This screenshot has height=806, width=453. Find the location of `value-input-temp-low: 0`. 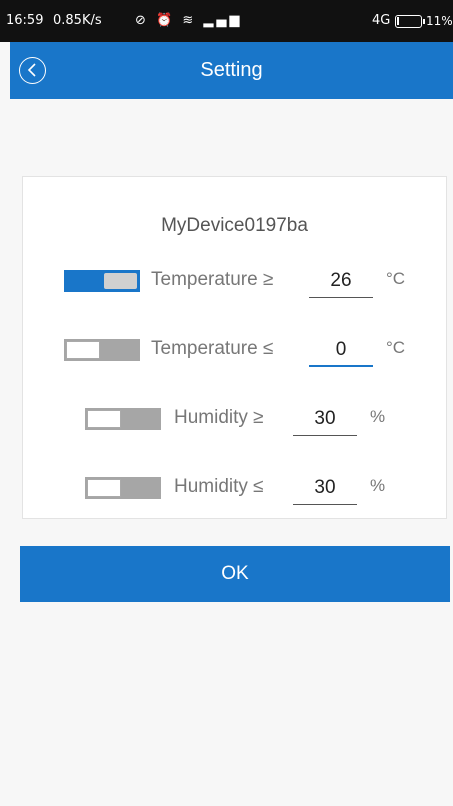

value-input-temp-low: 0 is located at coordinates (341, 351).